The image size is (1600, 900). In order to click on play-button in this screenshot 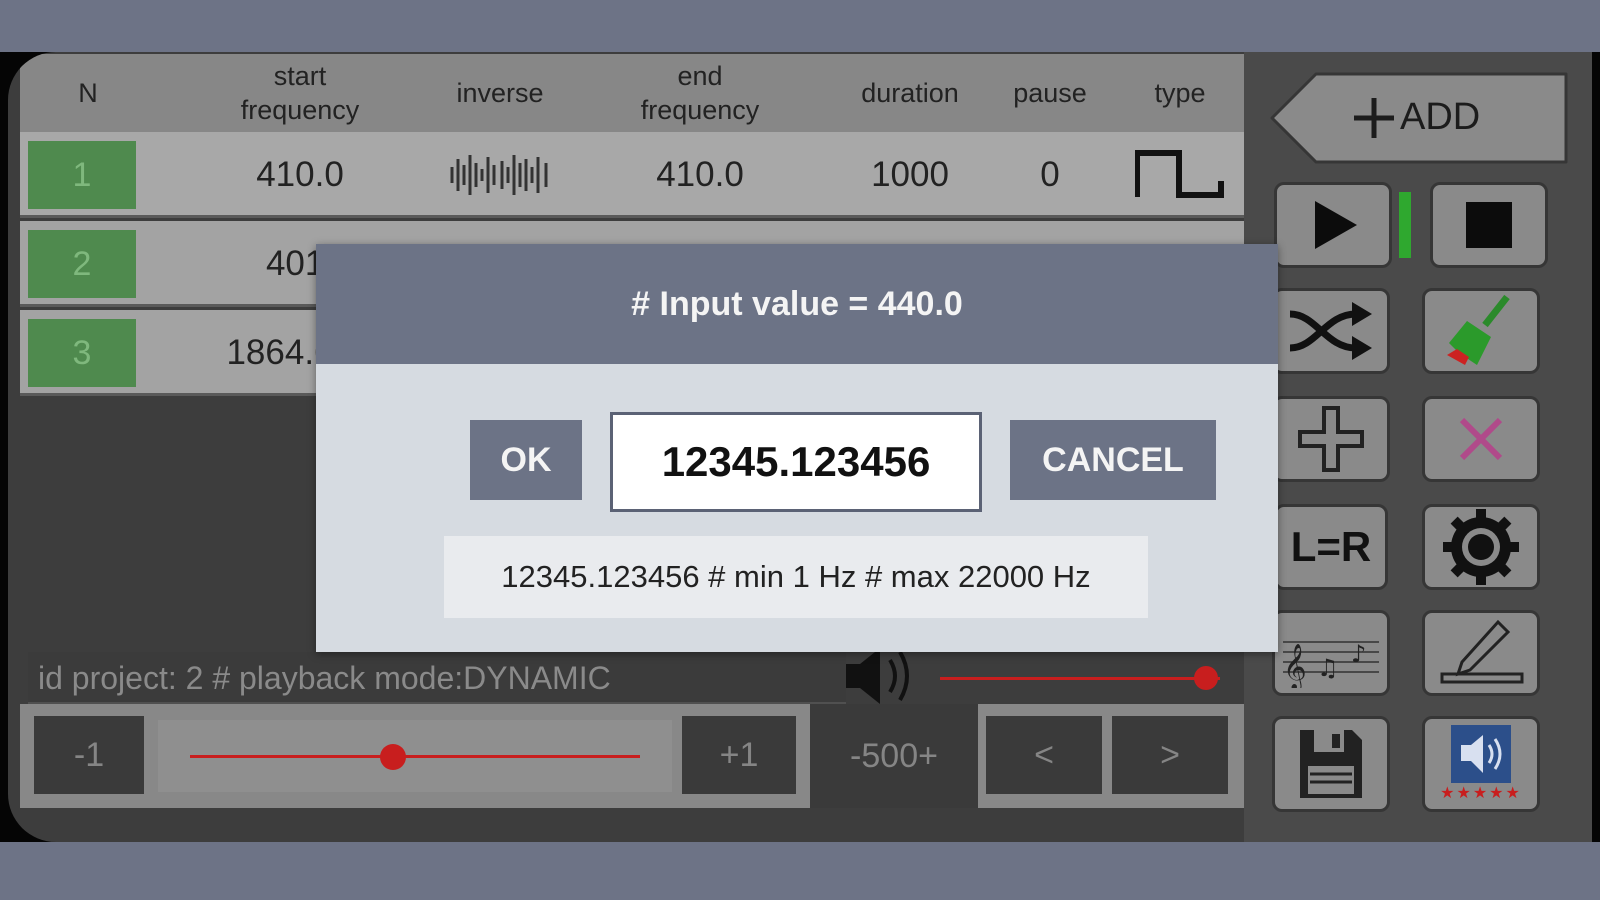, I will do `click(1333, 225)`.